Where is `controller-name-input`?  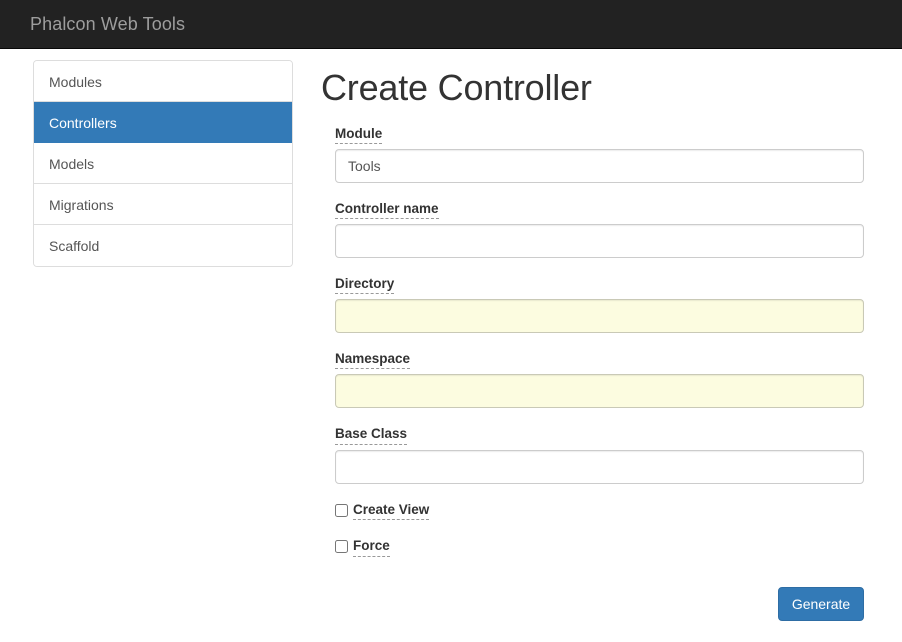
controller-name-input is located at coordinates (599, 240).